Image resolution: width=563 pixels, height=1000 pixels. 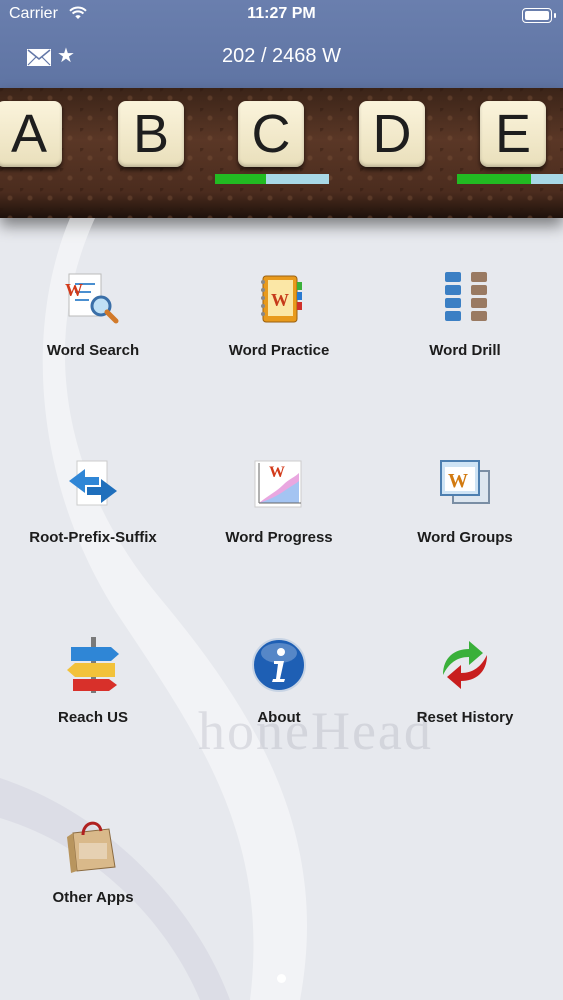 What do you see at coordinates (279, 695) in the screenshot?
I see `about-button: About` at bounding box center [279, 695].